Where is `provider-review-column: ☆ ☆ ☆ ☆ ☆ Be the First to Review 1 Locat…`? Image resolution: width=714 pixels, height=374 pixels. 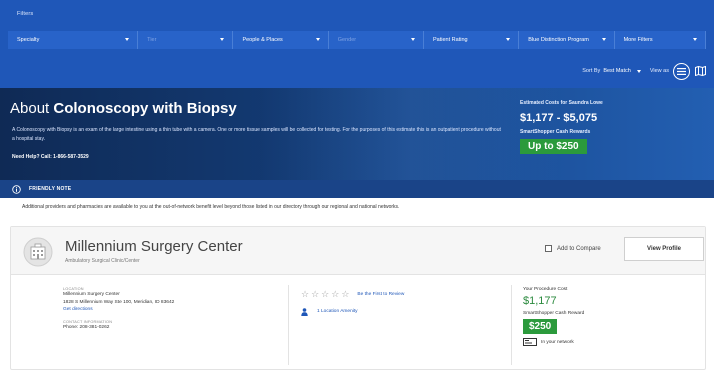
provider-review-column: ☆ ☆ ☆ ☆ ☆ Be the First to Review 1 Locat… is located at coordinates (406, 302).